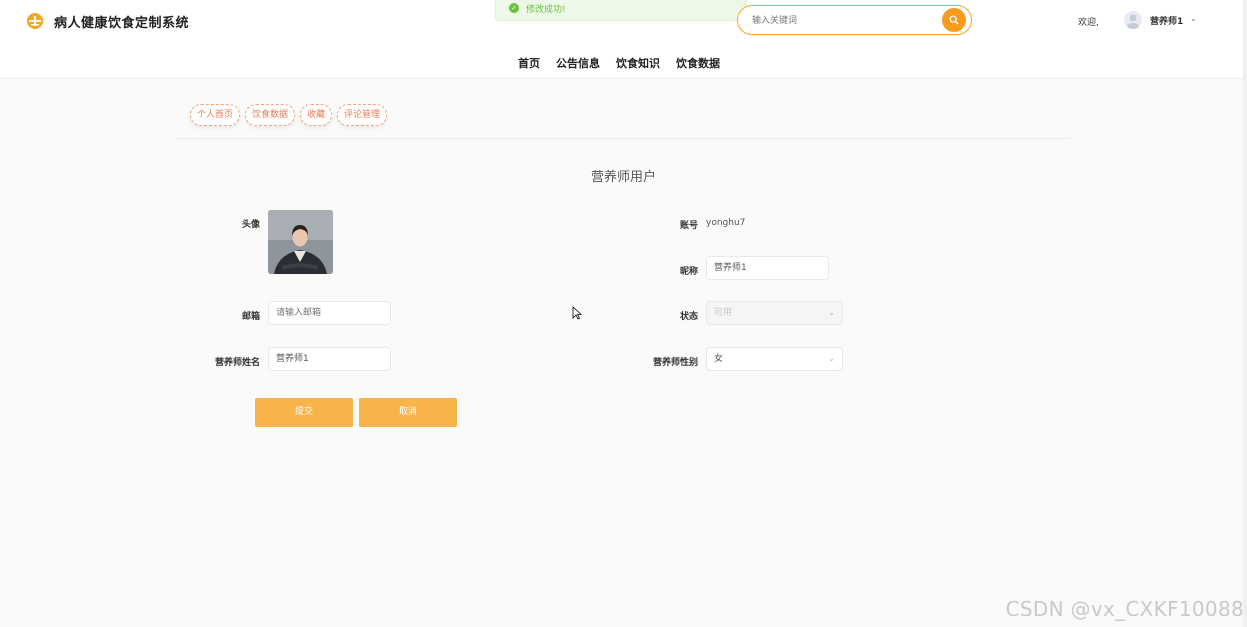  What do you see at coordinates (698, 63) in the screenshot?
I see `nav-diet-data: 饮食数据` at bounding box center [698, 63].